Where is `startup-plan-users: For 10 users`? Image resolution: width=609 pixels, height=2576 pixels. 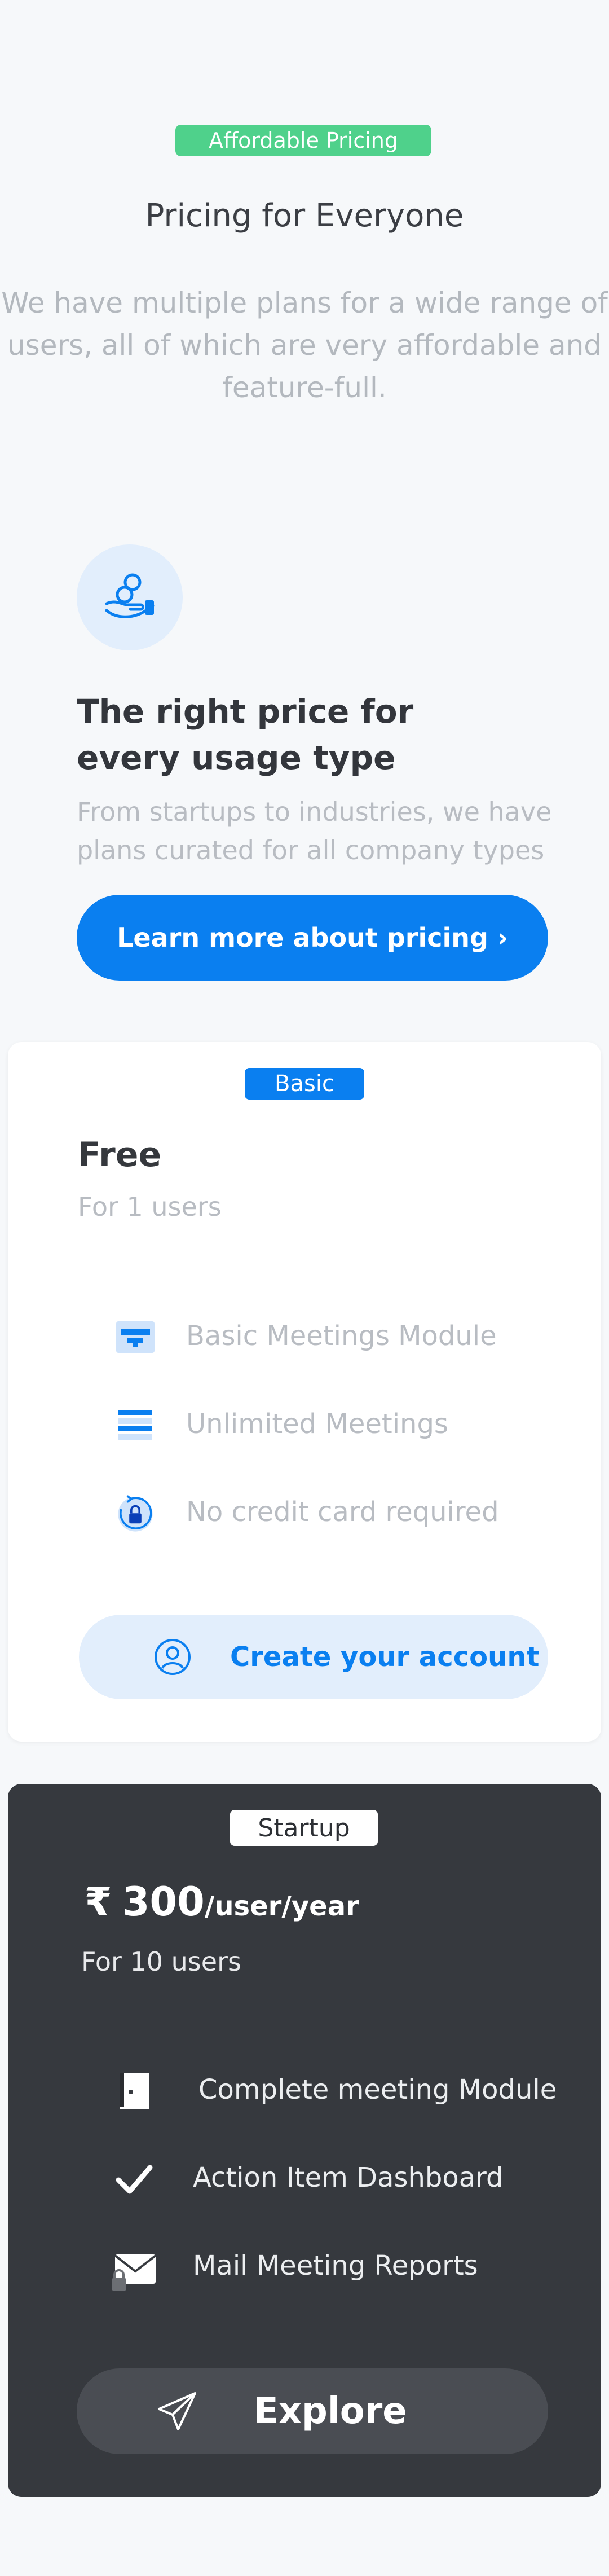 startup-plan-users: For 10 users is located at coordinates (161, 1961).